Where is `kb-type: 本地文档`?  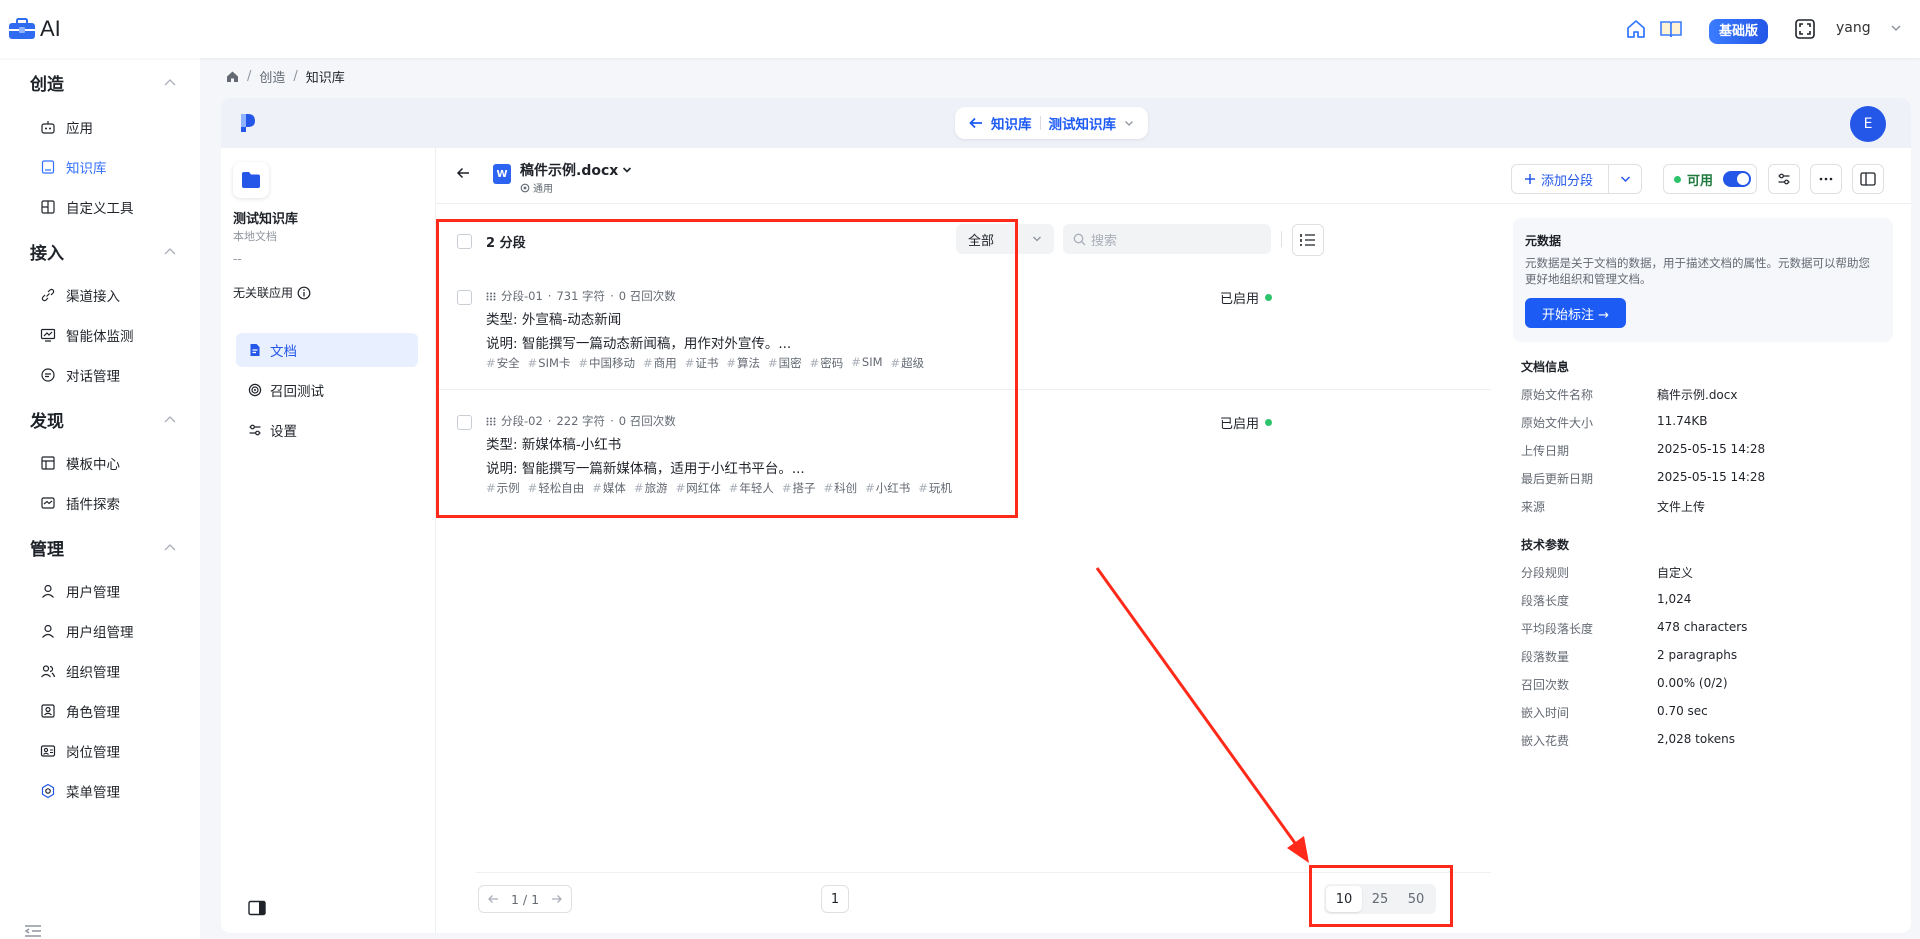 kb-type: 本地文档 is located at coordinates (255, 236).